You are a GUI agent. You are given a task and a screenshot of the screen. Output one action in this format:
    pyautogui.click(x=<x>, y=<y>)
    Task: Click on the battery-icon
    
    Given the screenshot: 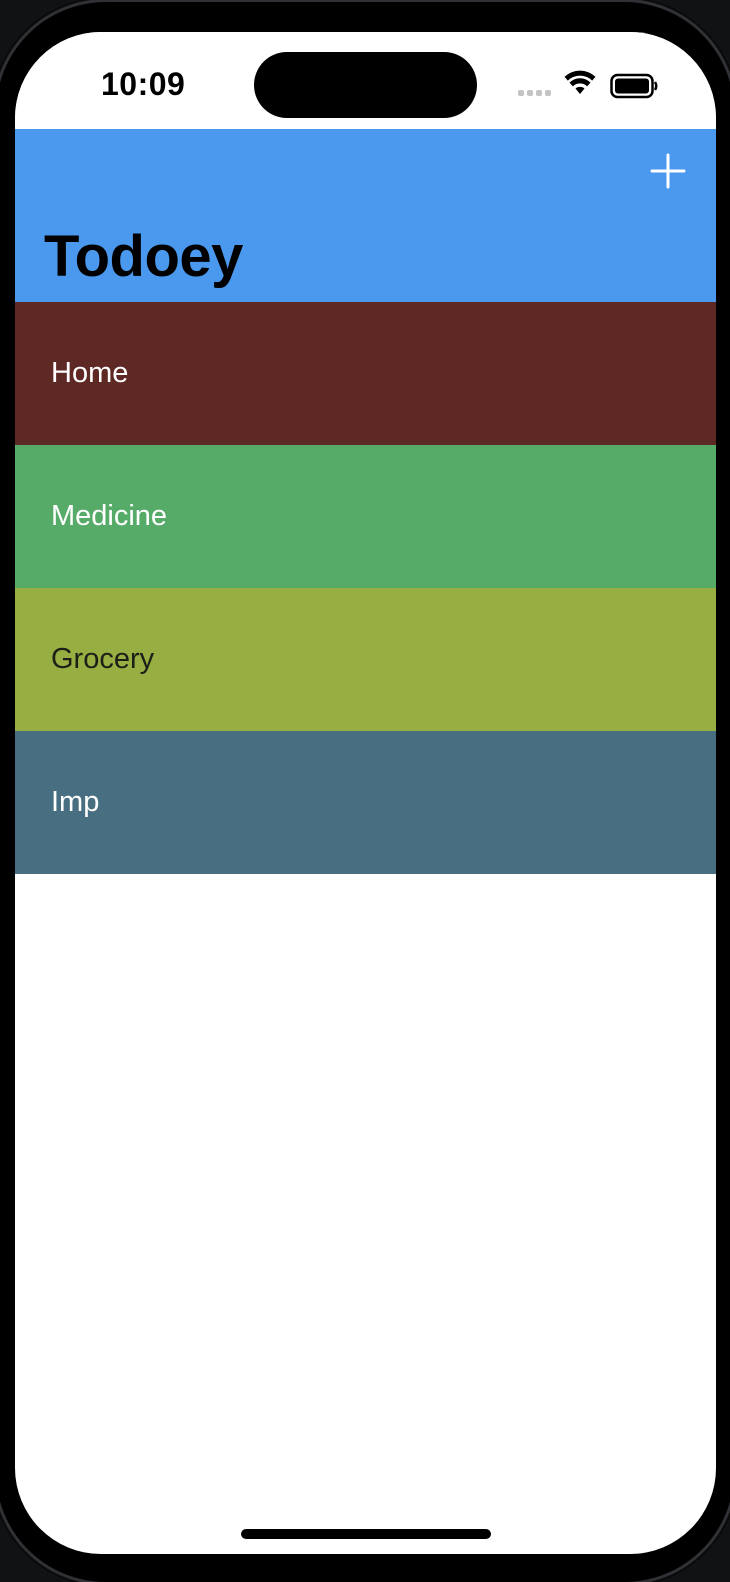 What is the action you would take?
    pyautogui.click(x=634, y=86)
    